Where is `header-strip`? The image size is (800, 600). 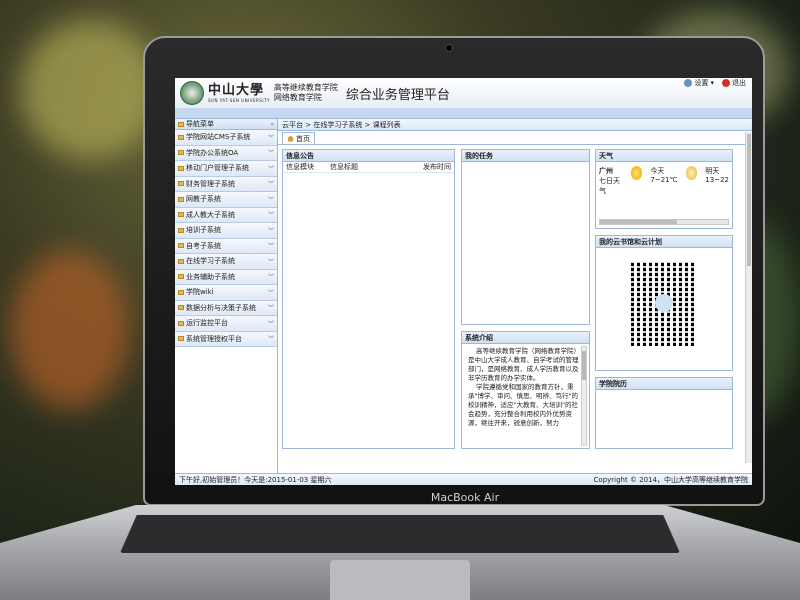 header-strip is located at coordinates (463, 113).